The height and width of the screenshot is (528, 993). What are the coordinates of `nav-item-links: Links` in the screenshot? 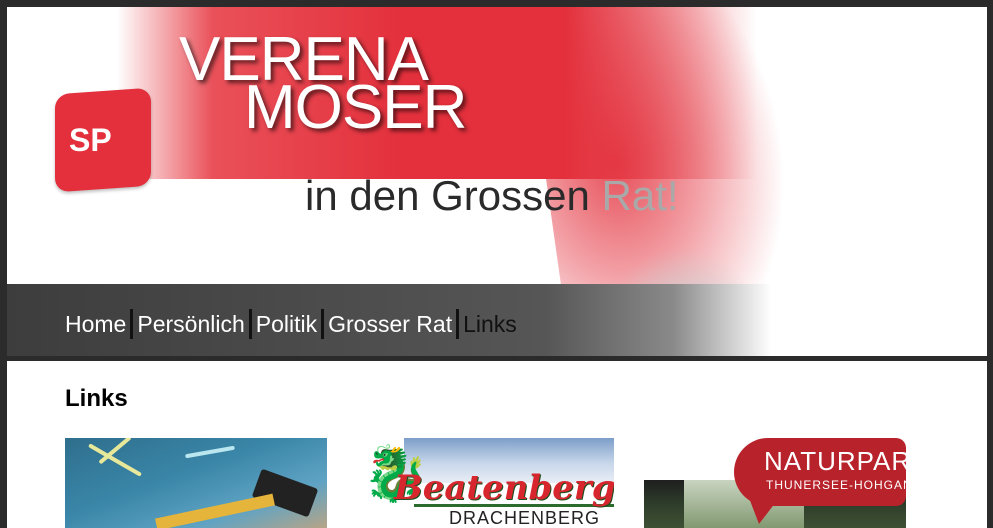 It's located at (490, 324).